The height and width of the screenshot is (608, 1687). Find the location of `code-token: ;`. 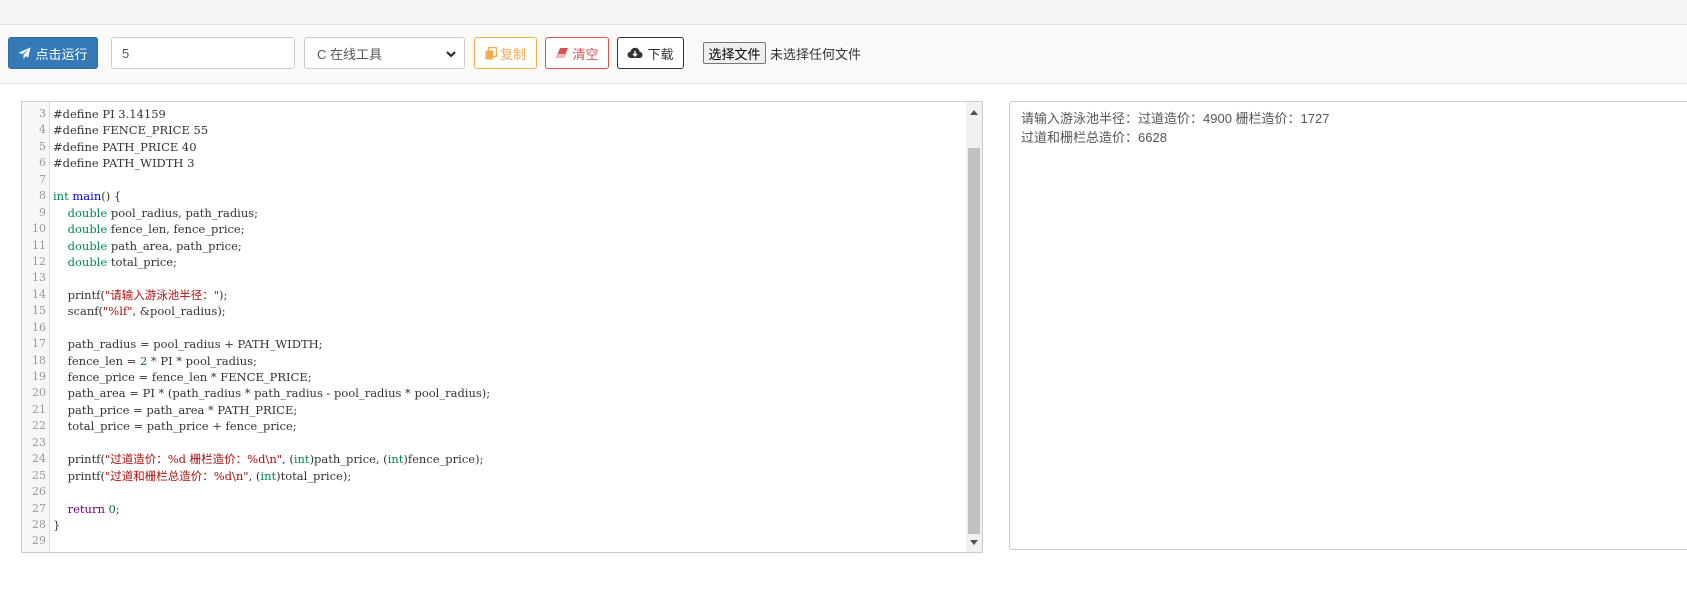

code-token: ; is located at coordinates (117, 508).